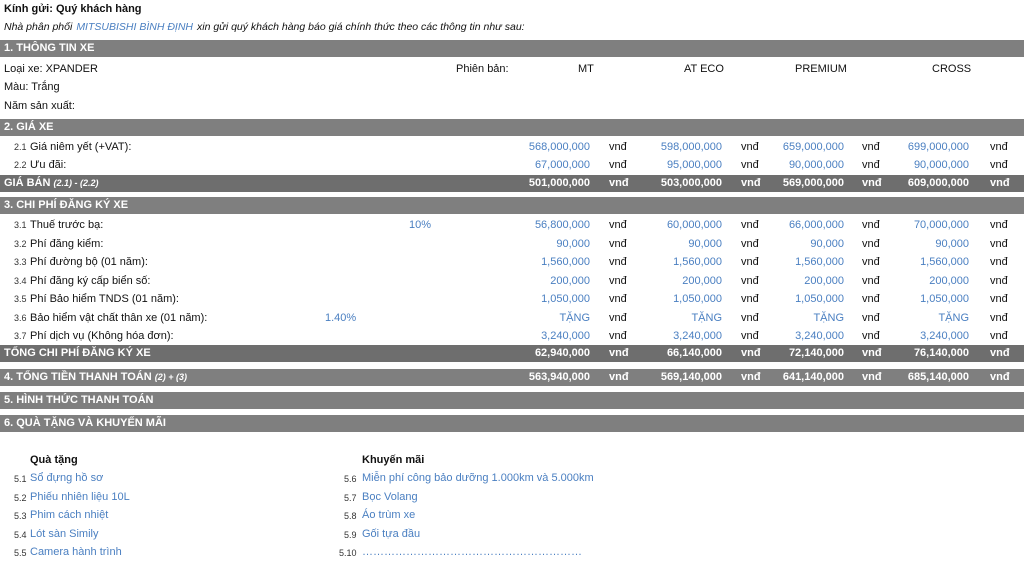 Image resolution: width=1024 pixels, height=562 pixels. Describe the element at coordinates (702, 280) in the screenshot. I see `fee-value: 200,000` at that location.